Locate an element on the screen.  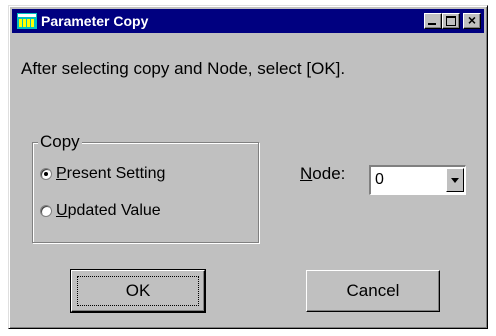
cancel-button-label: Cancel is located at coordinates (373, 290).